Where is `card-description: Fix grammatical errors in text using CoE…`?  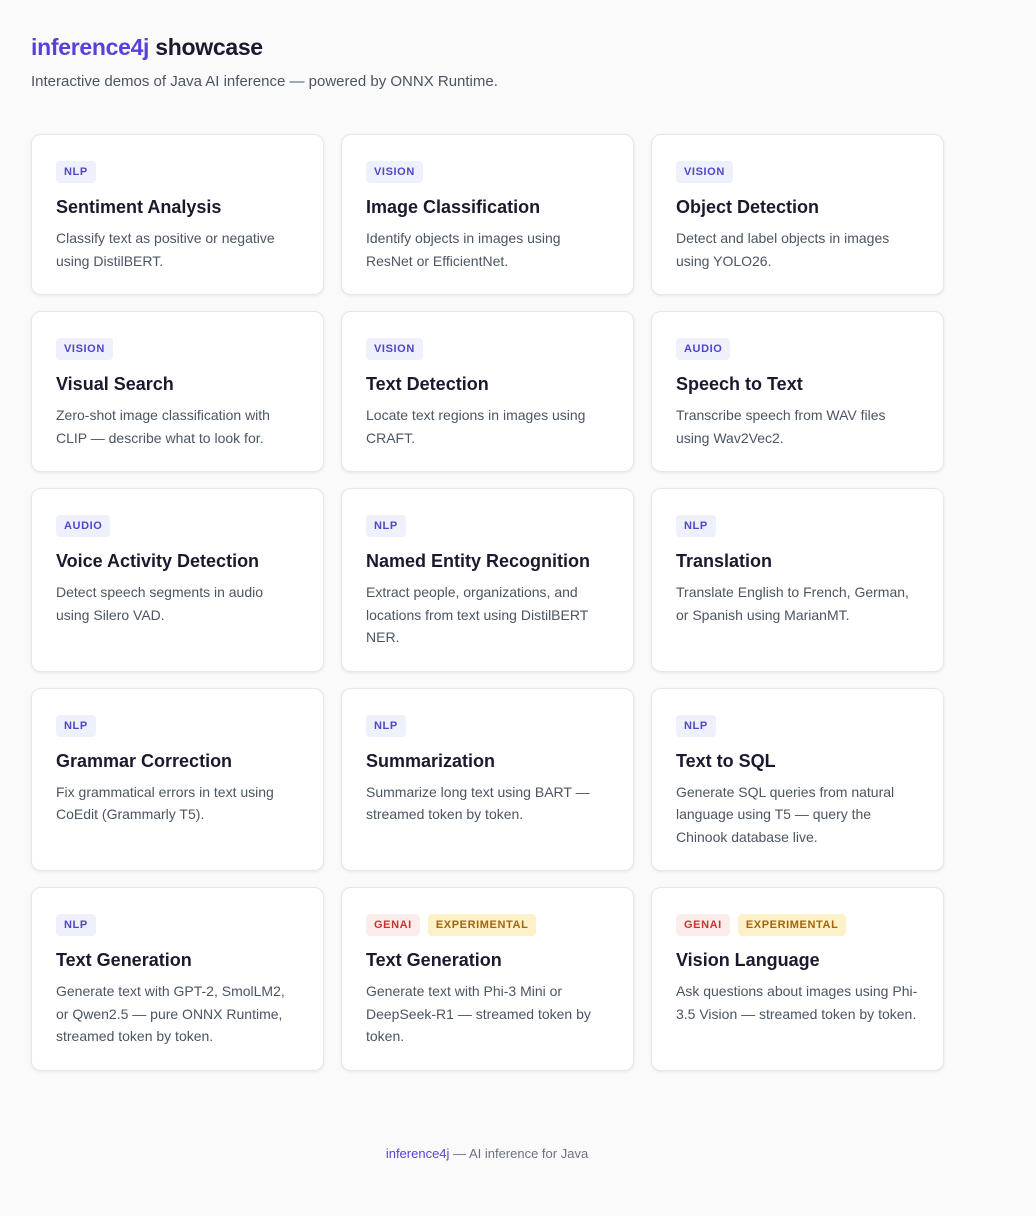
card-description: Fix grammatical errors in text using CoE… is located at coordinates (165, 803).